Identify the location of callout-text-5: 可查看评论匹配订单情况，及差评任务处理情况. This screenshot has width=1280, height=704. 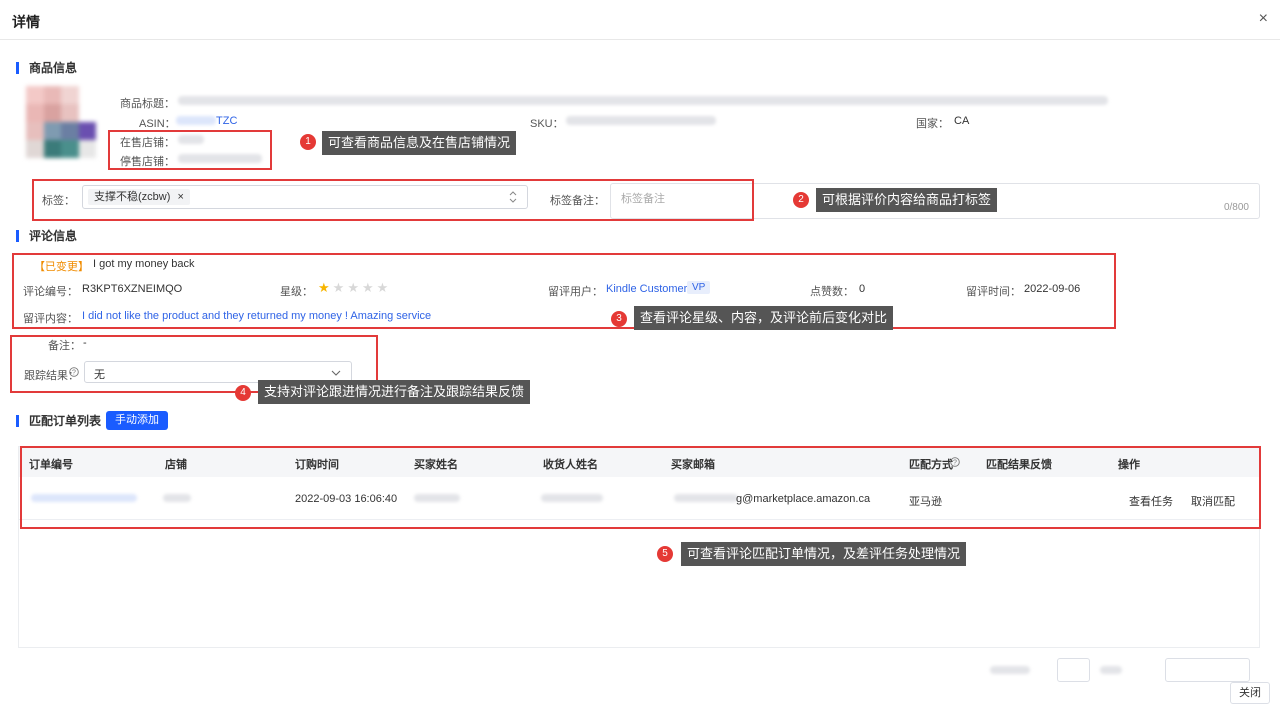
(824, 554).